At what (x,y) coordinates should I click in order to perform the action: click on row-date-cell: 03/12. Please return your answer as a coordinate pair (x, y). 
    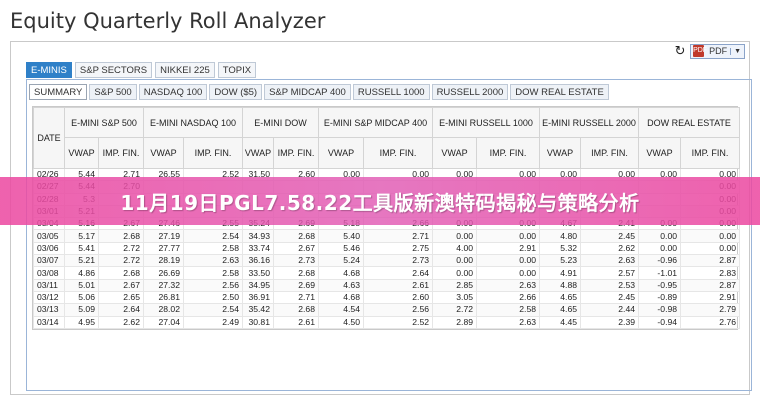
    Looking at the image, I should click on (49, 297).